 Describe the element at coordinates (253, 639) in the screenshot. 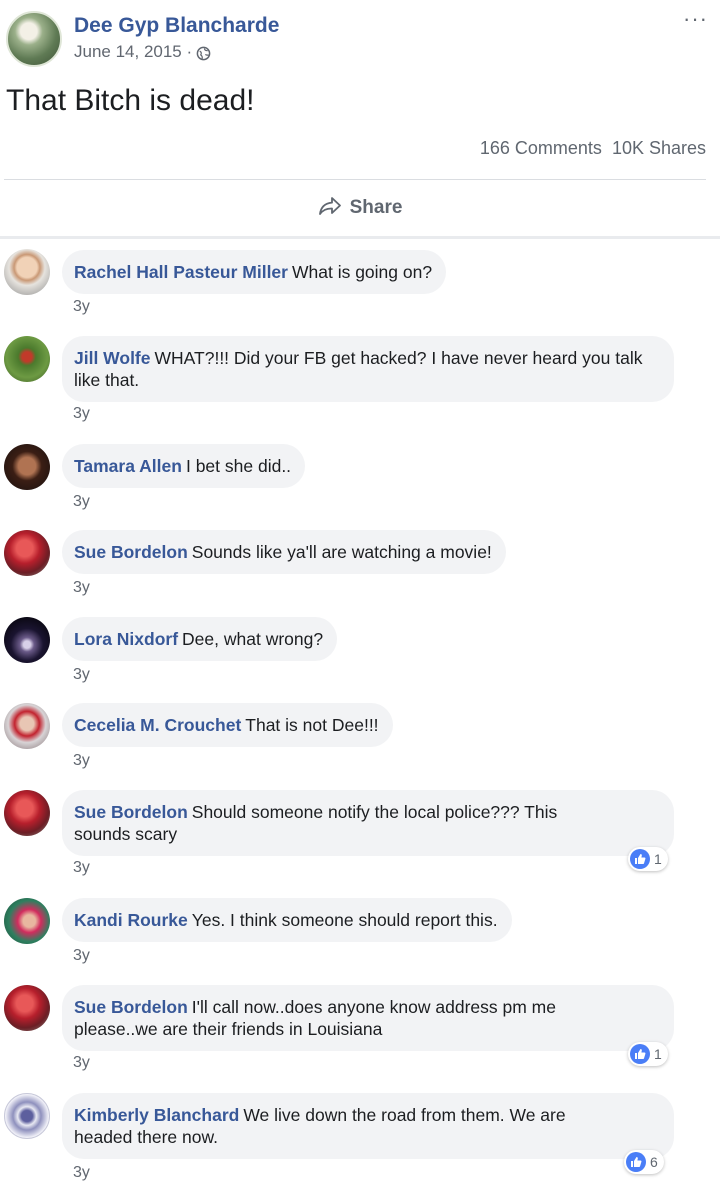

I see `comment-text: Dee, what wrong?` at that location.